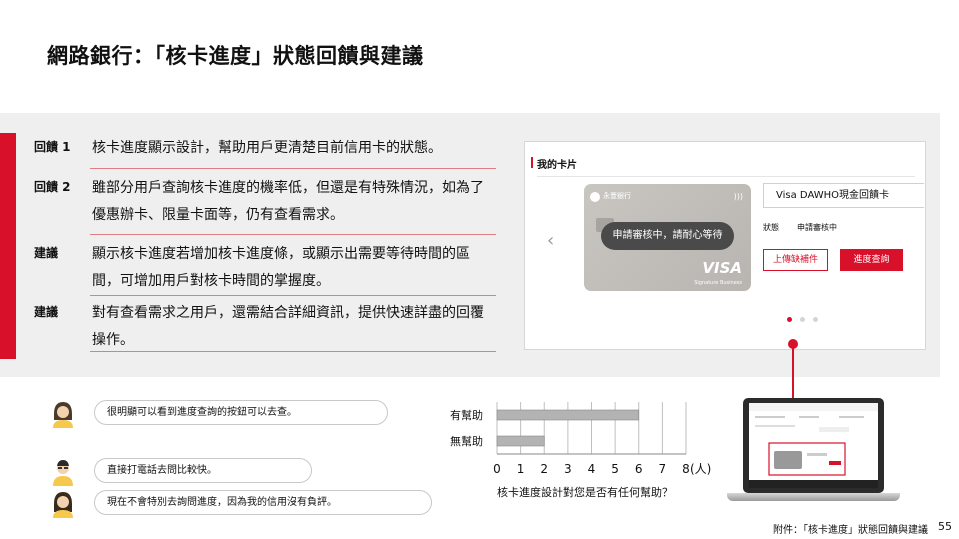 This screenshot has height=539, width=959. Describe the element at coordinates (544, 469) in the screenshot. I see `x-tick-label: 2` at that location.